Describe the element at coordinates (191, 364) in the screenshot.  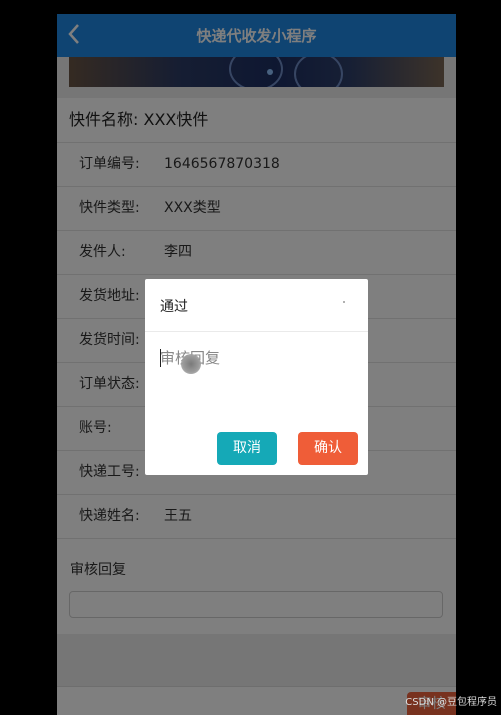
I see `pointer-cursor-icon` at that location.